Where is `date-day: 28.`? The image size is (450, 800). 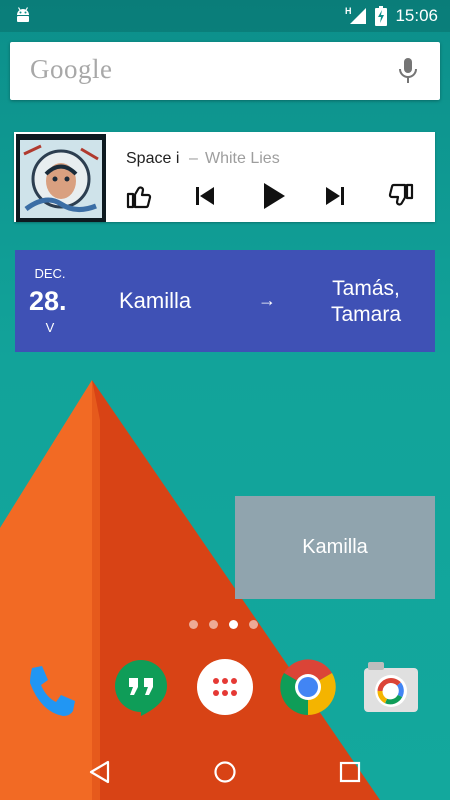 date-day: 28. is located at coordinates (48, 301).